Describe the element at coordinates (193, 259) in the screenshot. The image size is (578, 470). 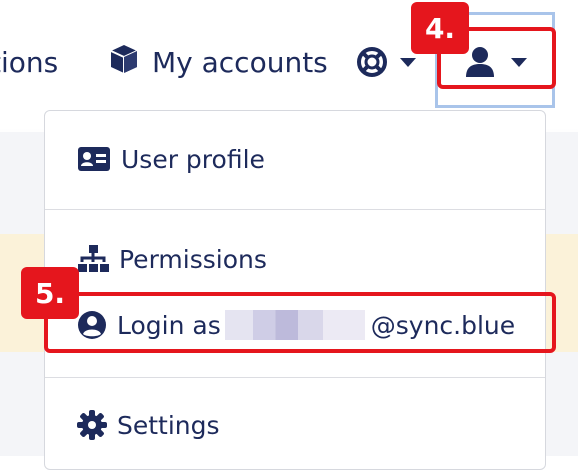
I see `menu-item-label: Permissions` at that location.